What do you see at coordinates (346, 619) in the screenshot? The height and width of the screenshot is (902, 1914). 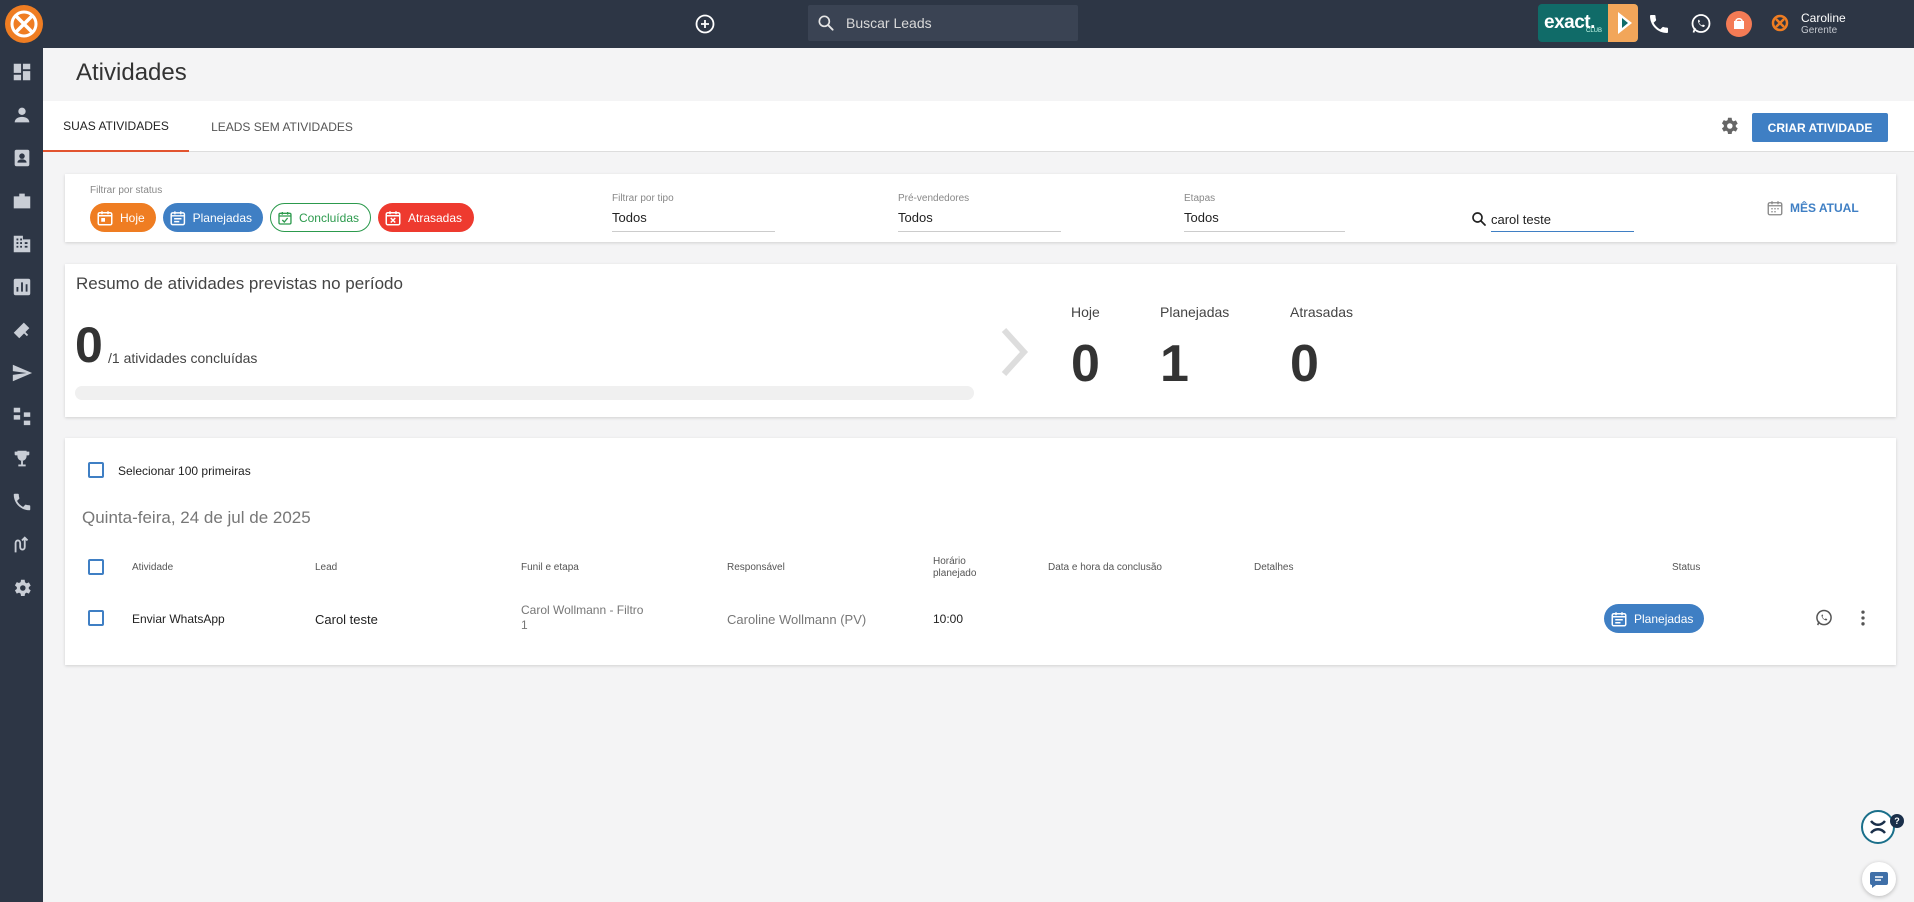 I see `row-lead: Carol teste` at bounding box center [346, 619].